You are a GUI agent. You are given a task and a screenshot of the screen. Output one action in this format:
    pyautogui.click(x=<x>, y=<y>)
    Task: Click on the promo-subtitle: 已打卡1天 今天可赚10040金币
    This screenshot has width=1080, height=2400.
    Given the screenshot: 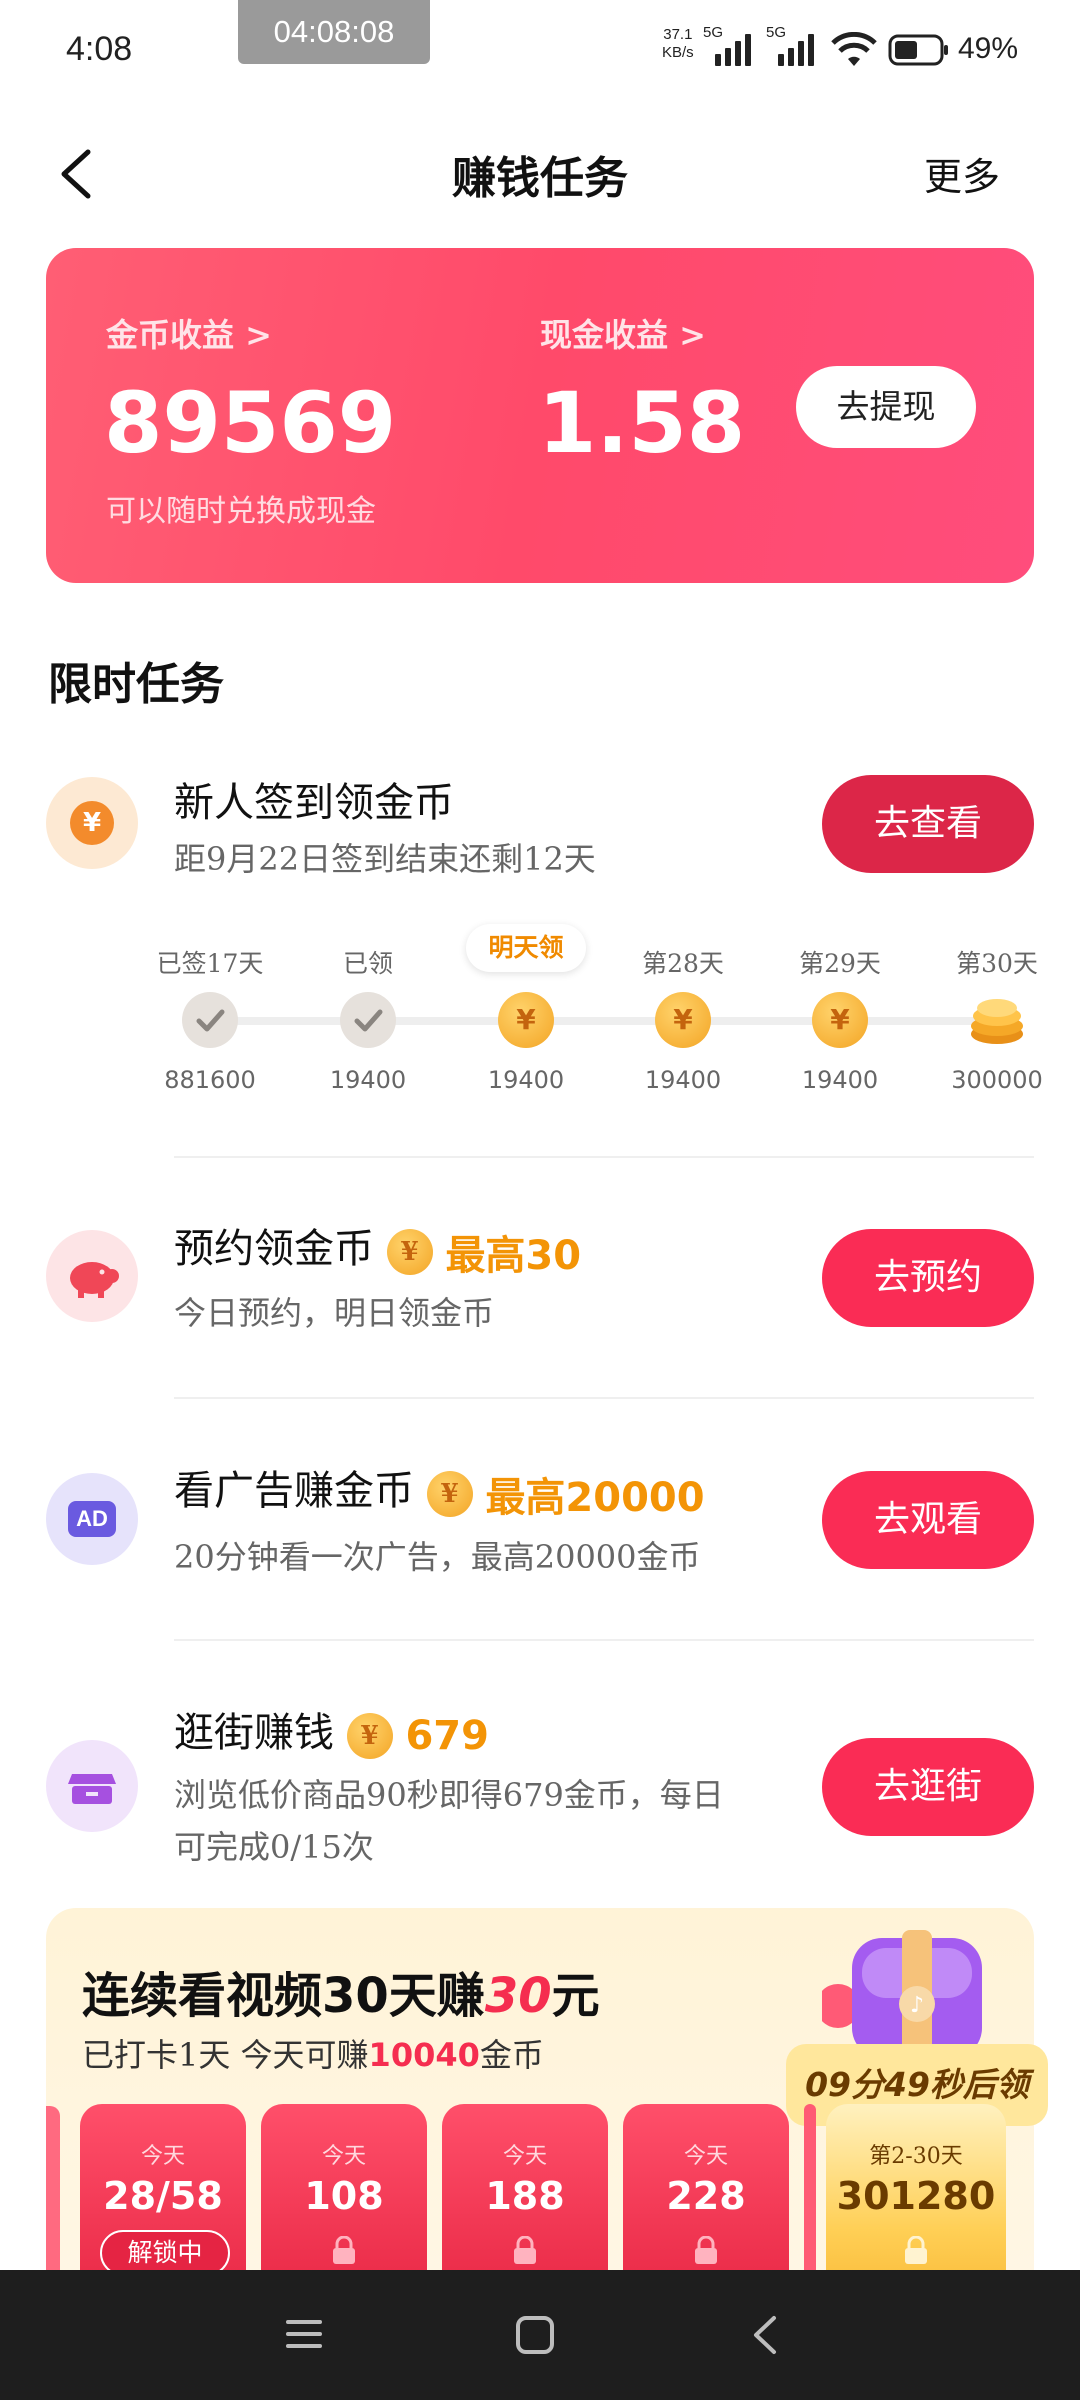 What is the action you would take?
    pyautogui.click(x=313, y=2053)
    